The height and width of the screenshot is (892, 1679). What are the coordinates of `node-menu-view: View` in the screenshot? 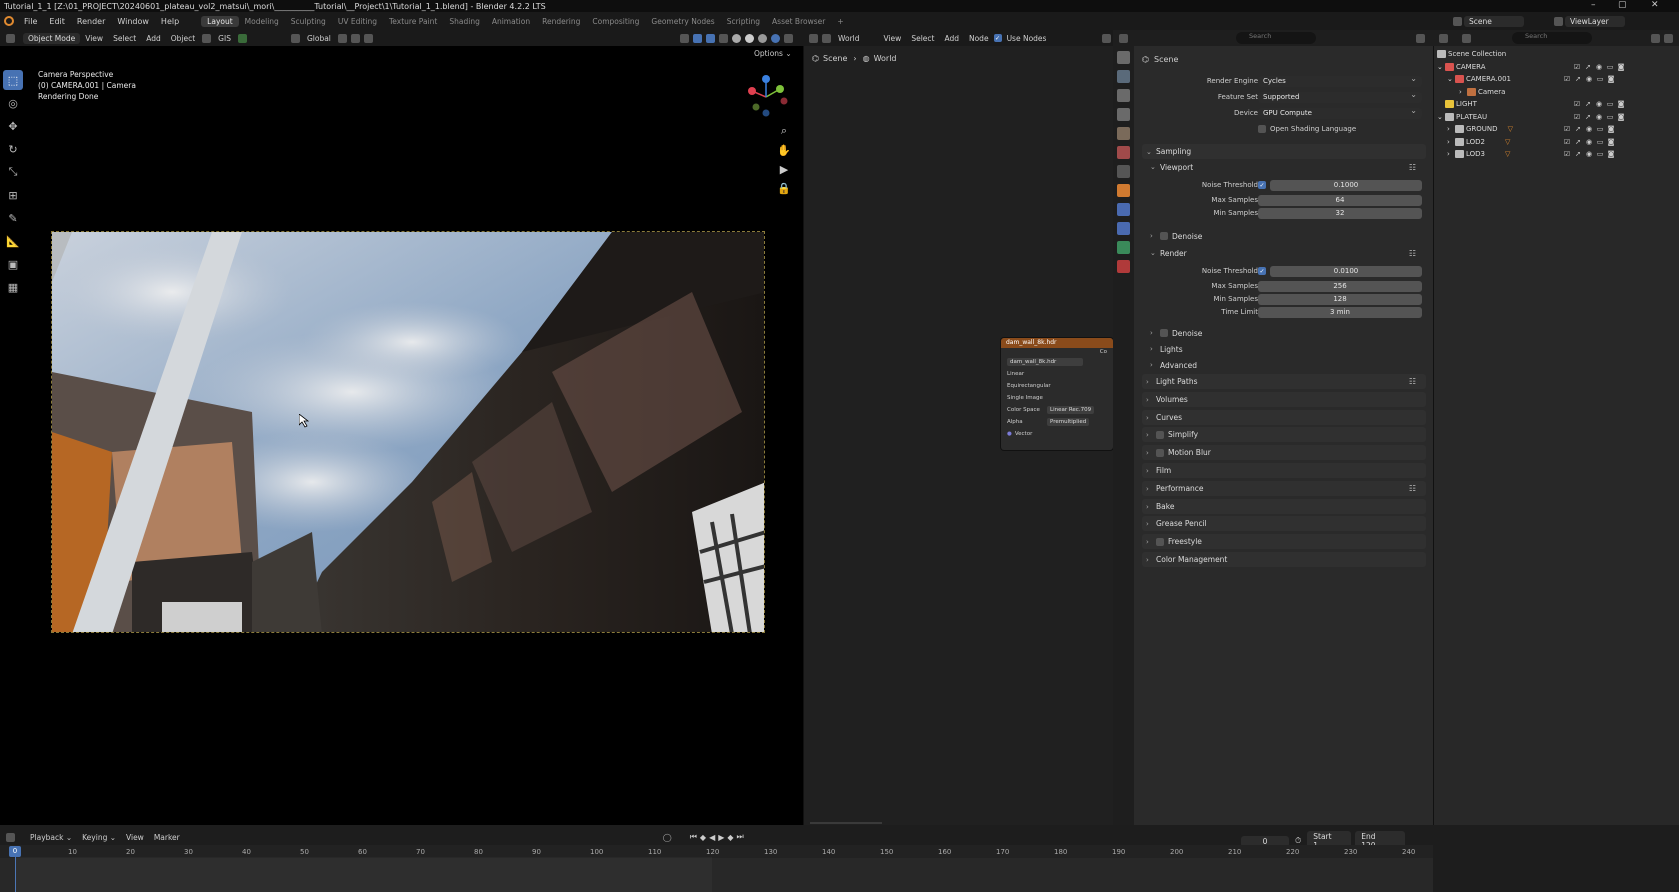 It's located at (893, 38).